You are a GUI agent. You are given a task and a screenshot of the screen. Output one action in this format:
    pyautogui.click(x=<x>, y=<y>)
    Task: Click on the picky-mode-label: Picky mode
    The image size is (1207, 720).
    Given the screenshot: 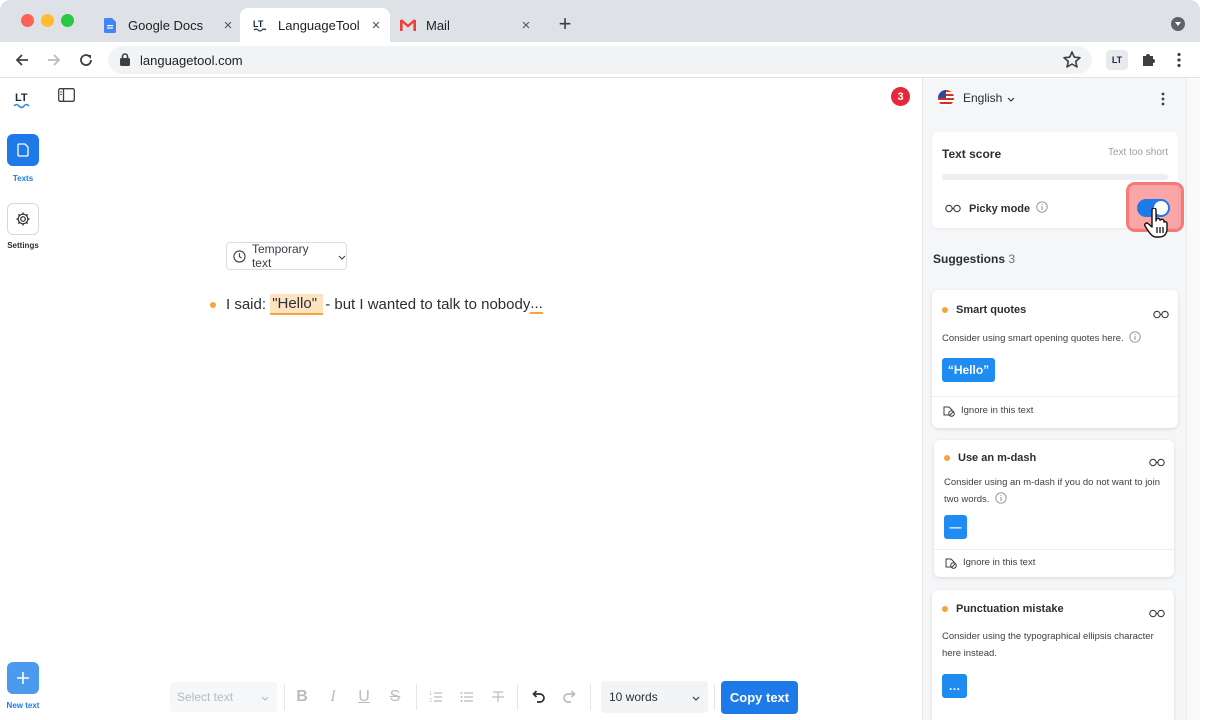 What is the action you would take?
    pyautogui.click(x=1000, y=208)
    